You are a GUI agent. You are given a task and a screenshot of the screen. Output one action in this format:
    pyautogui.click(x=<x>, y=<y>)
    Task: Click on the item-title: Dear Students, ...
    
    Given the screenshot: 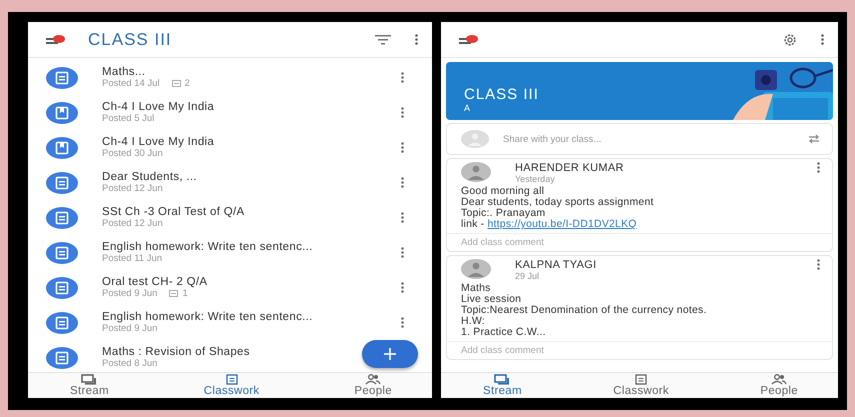 What is the action you would take?
    pyautogui.click(x=149, y=177)
    